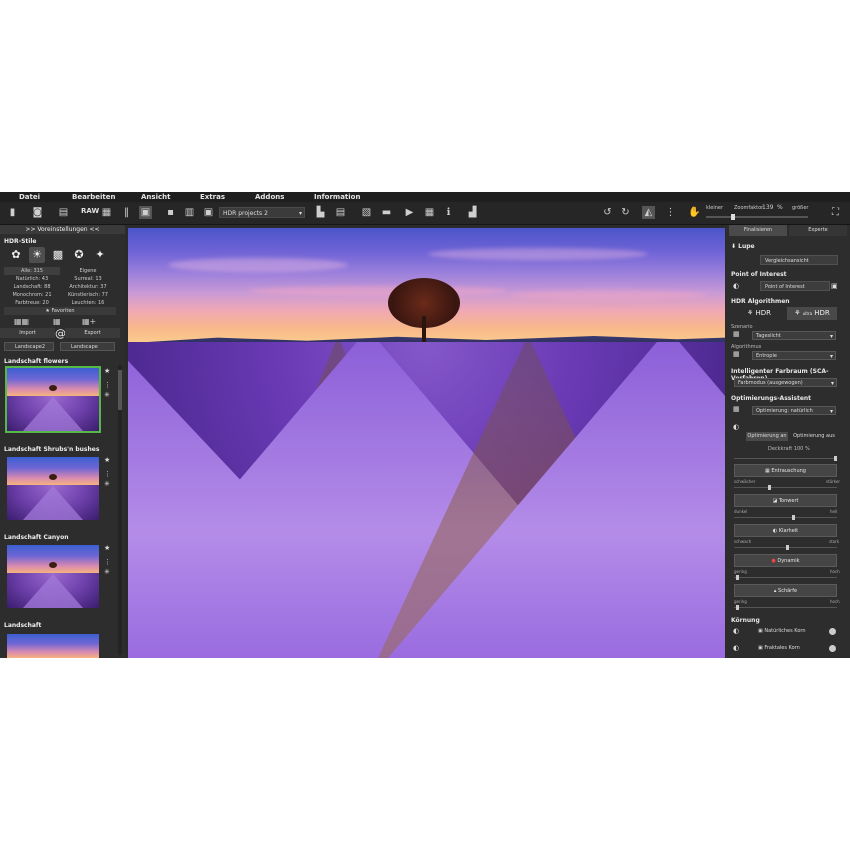 This screenshot has height=850, width=850. I want to click on optimization-on-button: Optimierung an, so click(767, 436).